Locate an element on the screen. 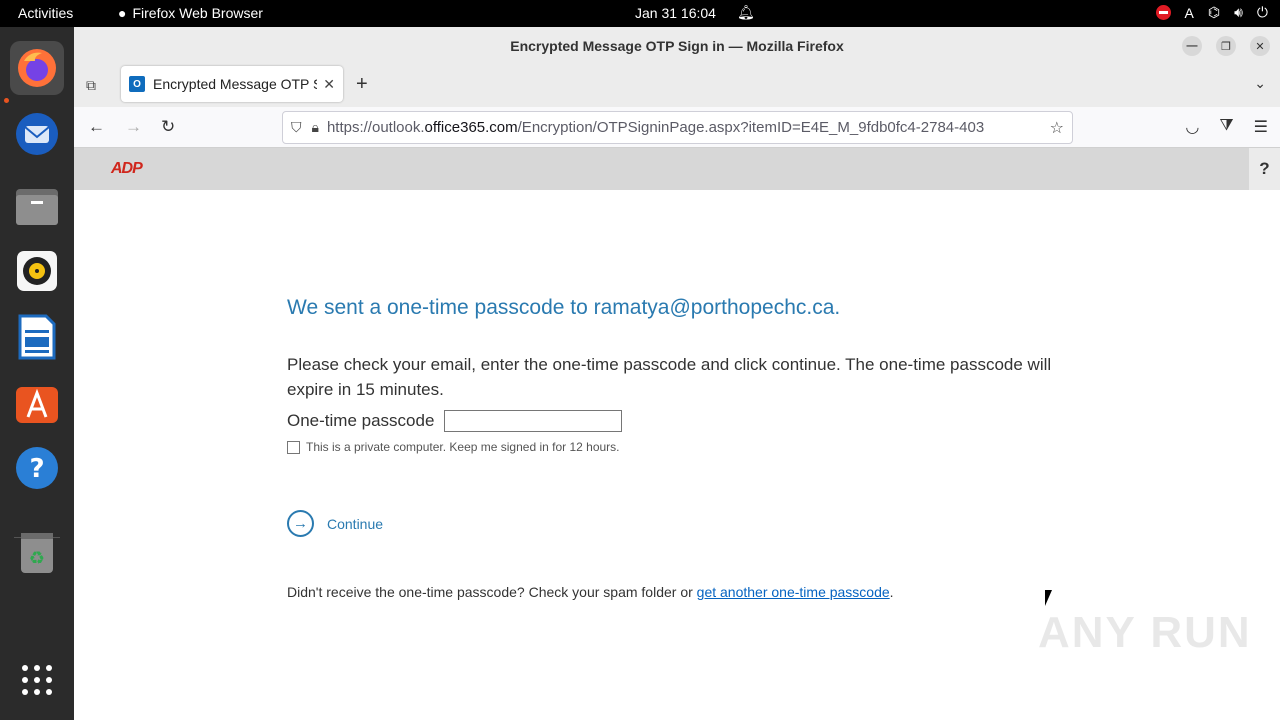  dock-firefox is located at coordinates (37, 68).